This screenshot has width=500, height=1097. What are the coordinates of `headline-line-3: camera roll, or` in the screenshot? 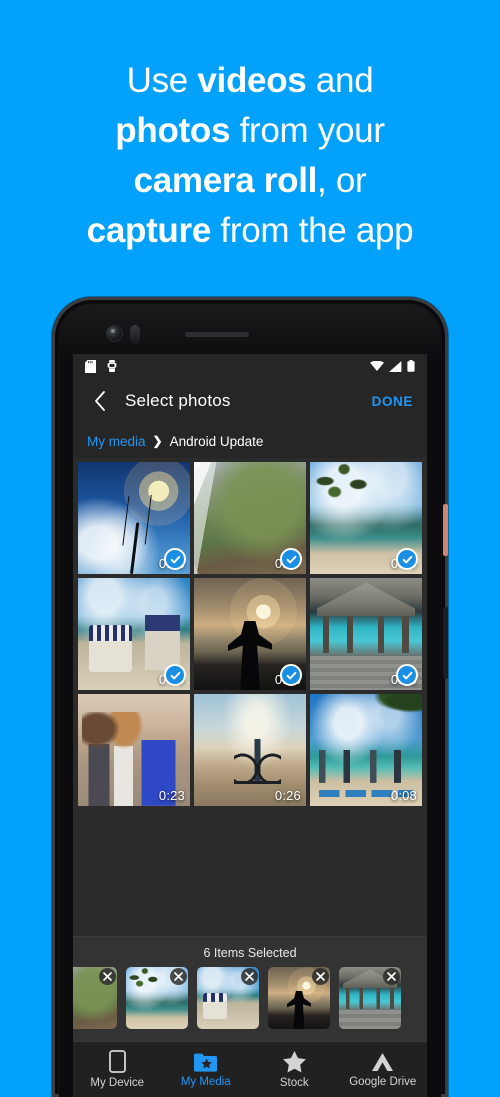 It's located at (250, 181).